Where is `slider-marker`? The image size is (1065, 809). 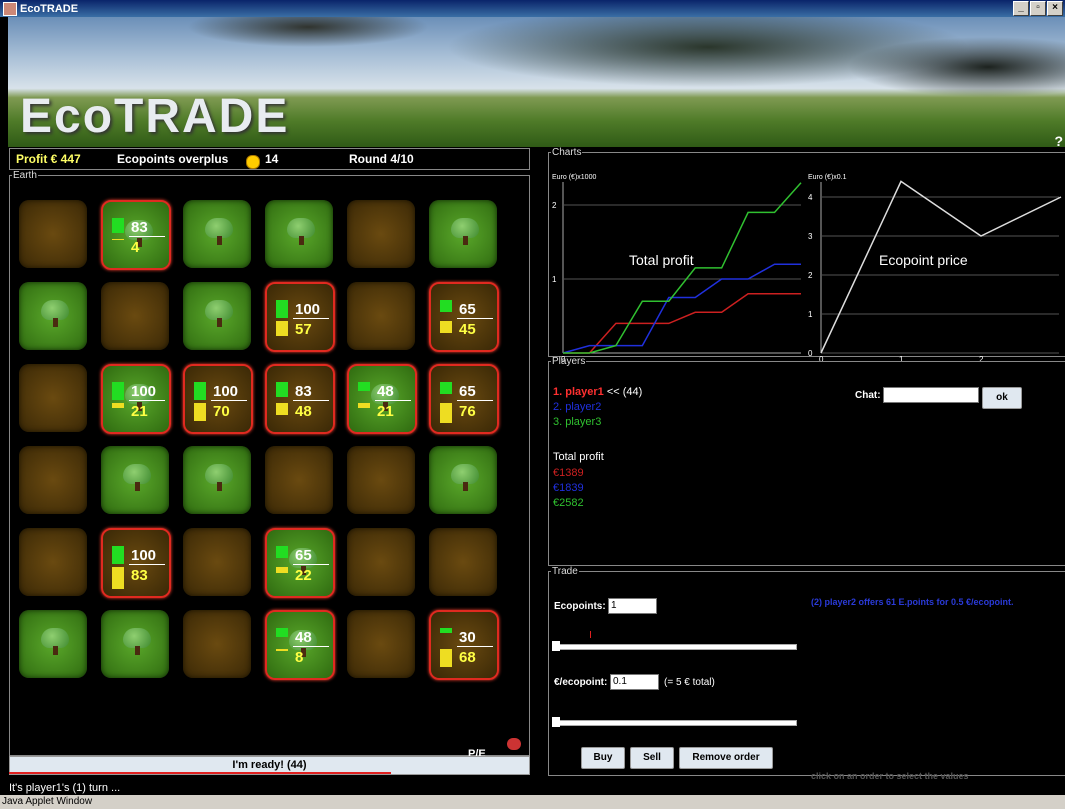 slider-marker is located at coordinates (590, 634).